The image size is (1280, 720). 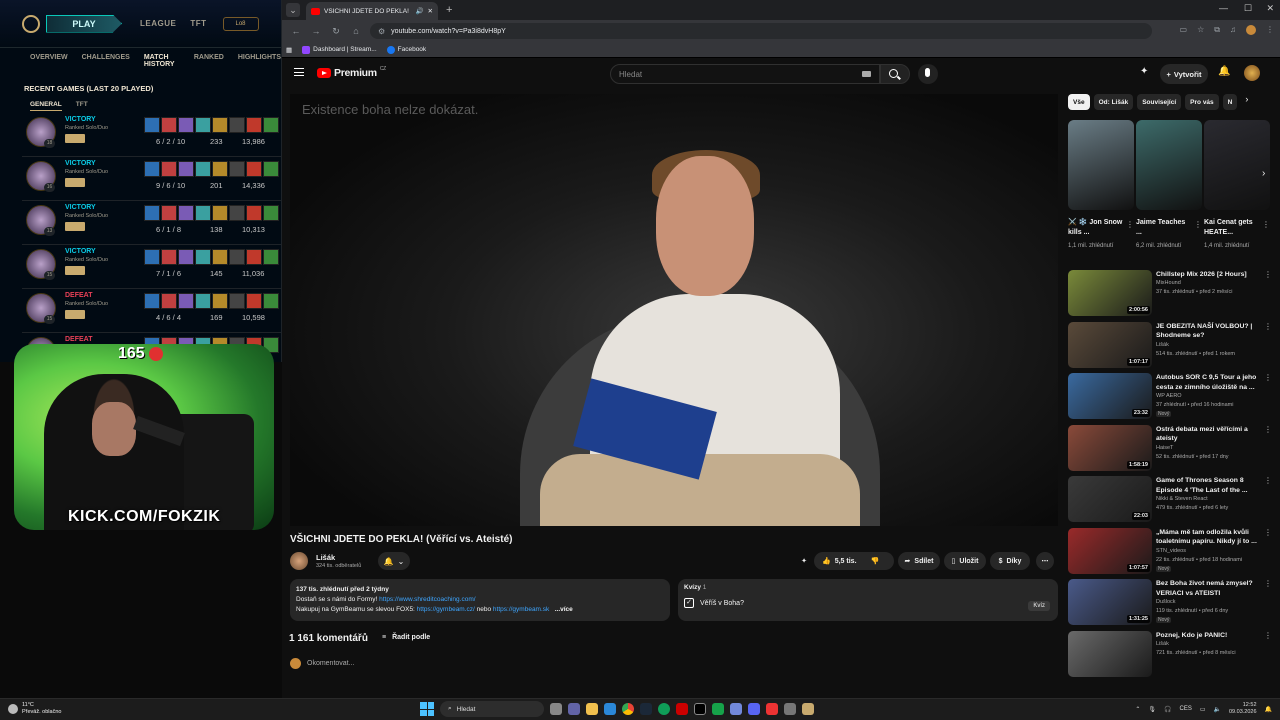 I want to click on language-indicator: CES, so click(x=1185, y=709).